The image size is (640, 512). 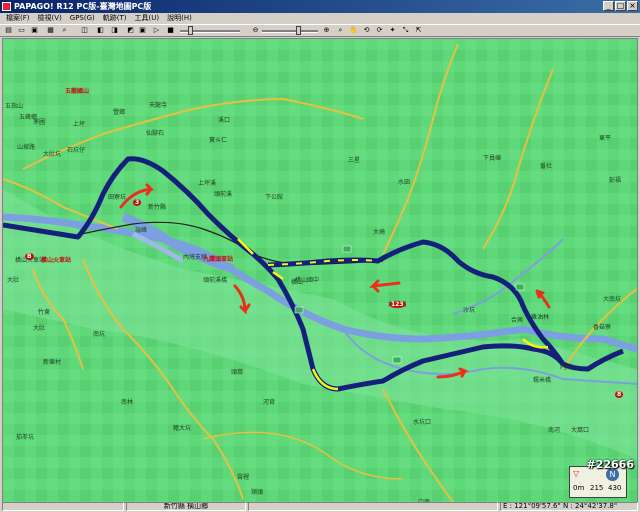 I want to click on window-controls: _ □ ×, so click(x=620, y=6).